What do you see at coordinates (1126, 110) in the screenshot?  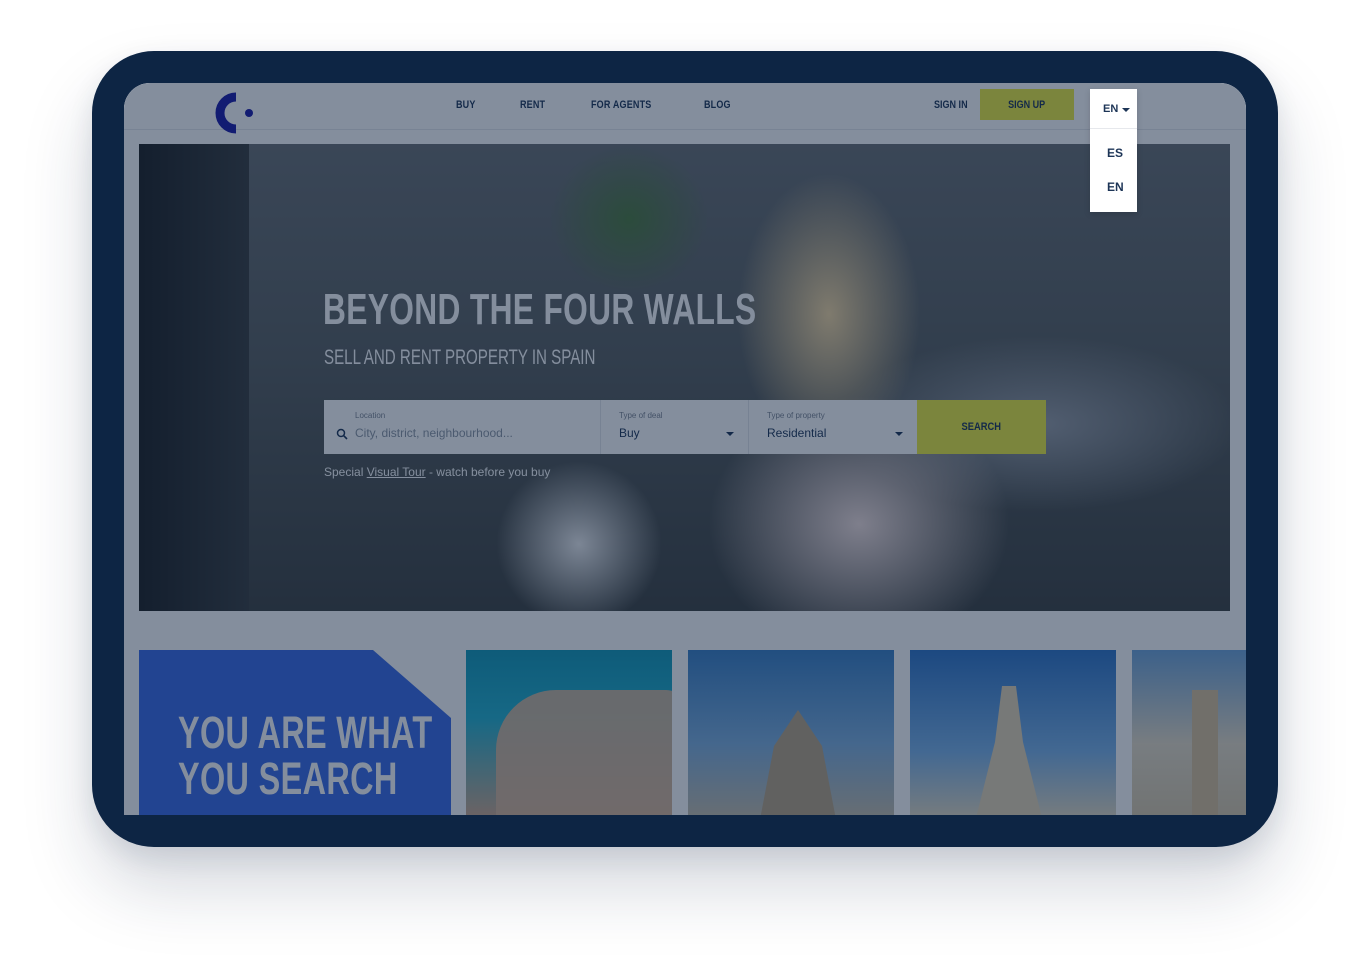 I see `chevron-down-icon` at bounding box center [1126, 110].